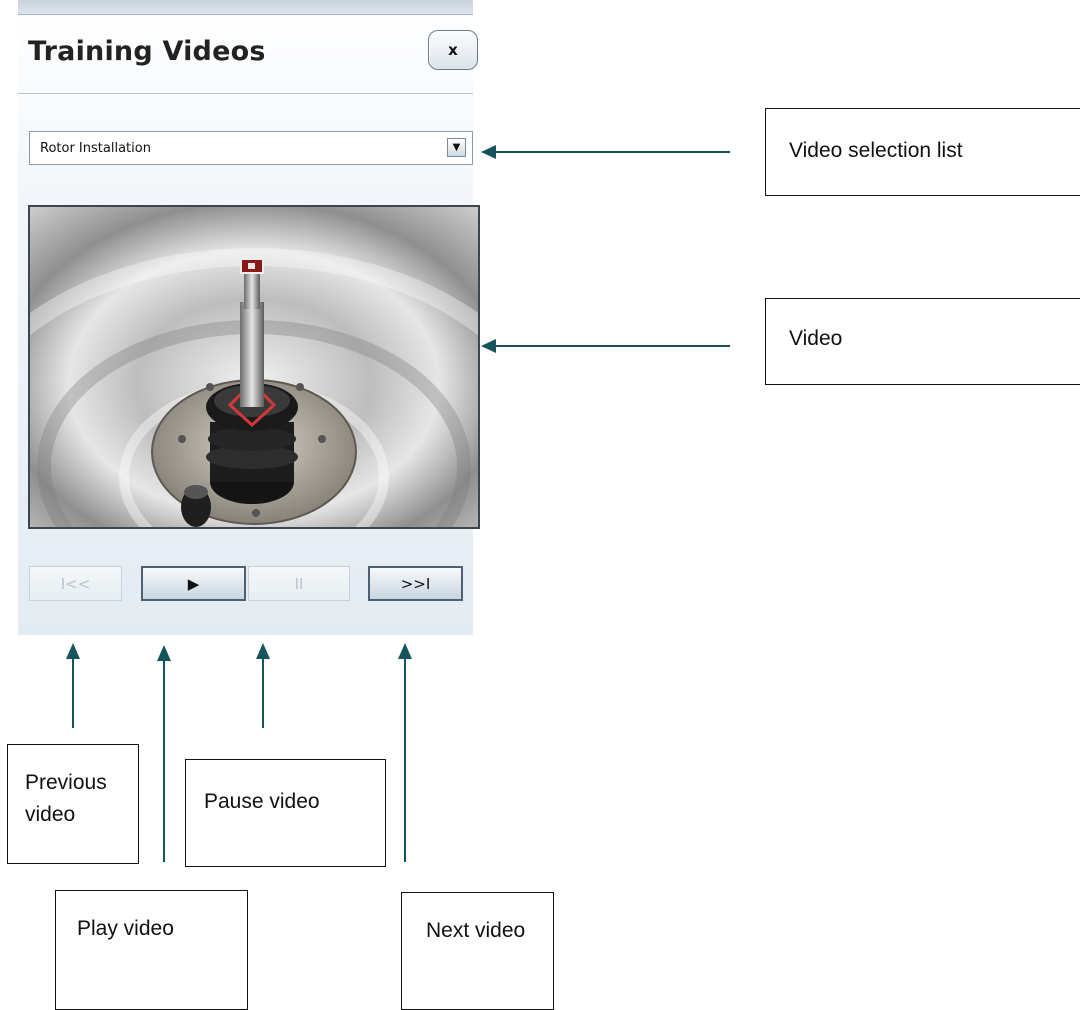 This screenshot has width=1080, height=1010. Describe the element at coordinates (476, 930) in the screenshot. I see `callout-next-video-text: Next video` at that location.